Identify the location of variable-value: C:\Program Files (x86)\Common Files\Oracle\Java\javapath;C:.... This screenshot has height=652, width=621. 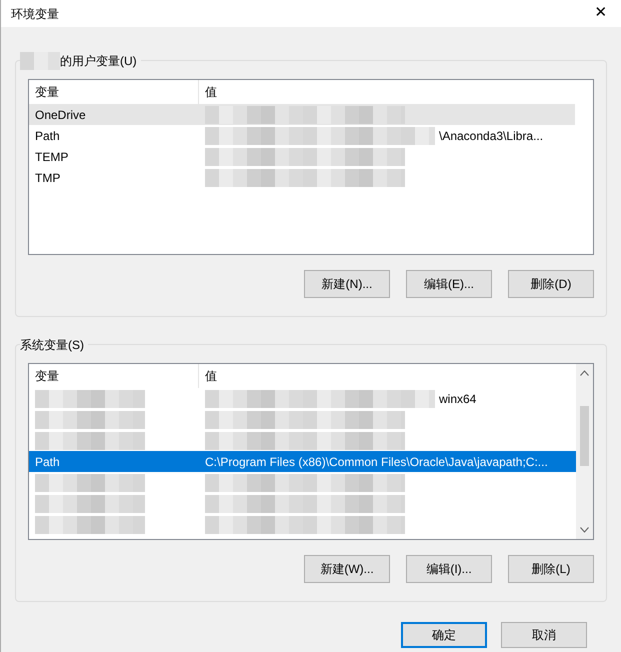
(376, 462).